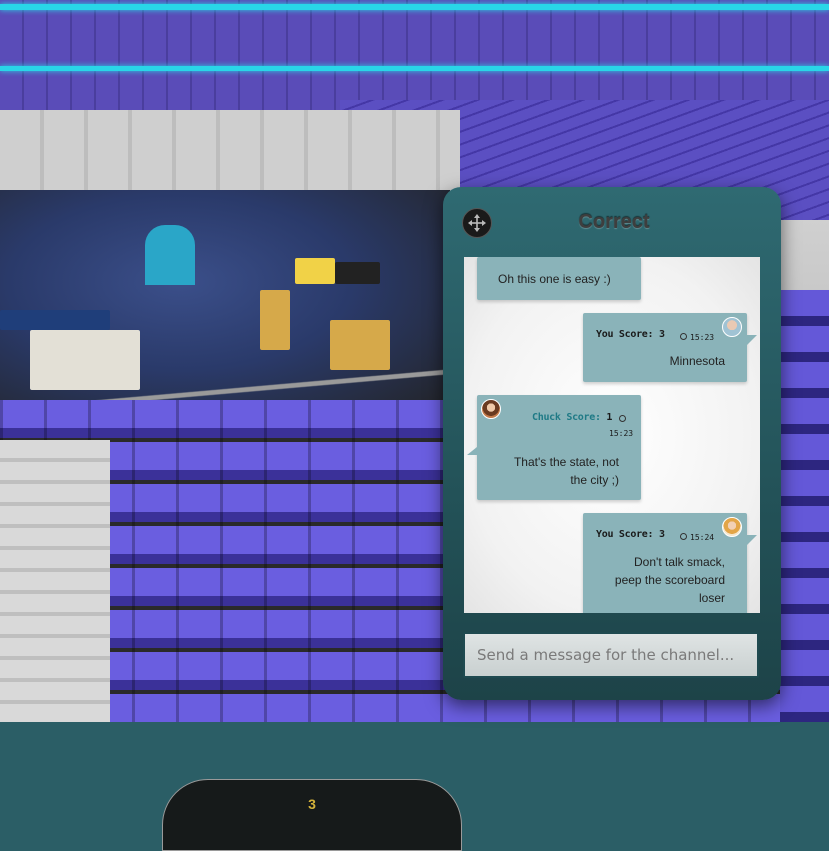 The image size is (829, 851). Describe the element at coordinates (670, 347) in the screenshot. I see `chat-message: You Score: 3 15:23 Minnesota` at that location.